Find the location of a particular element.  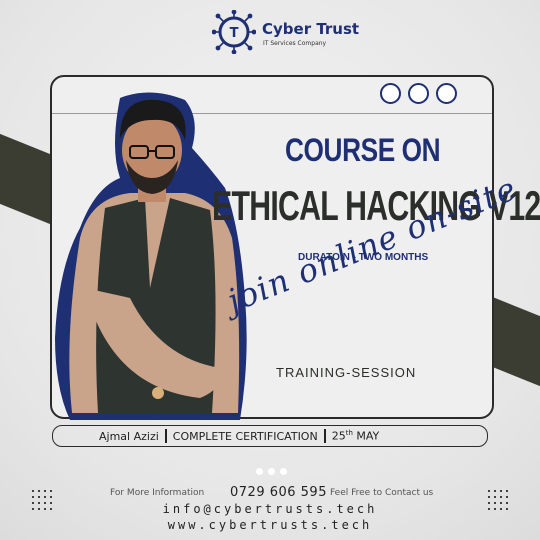

instructor-name: Ajmal Azizi is located at coordinates (129, 436).